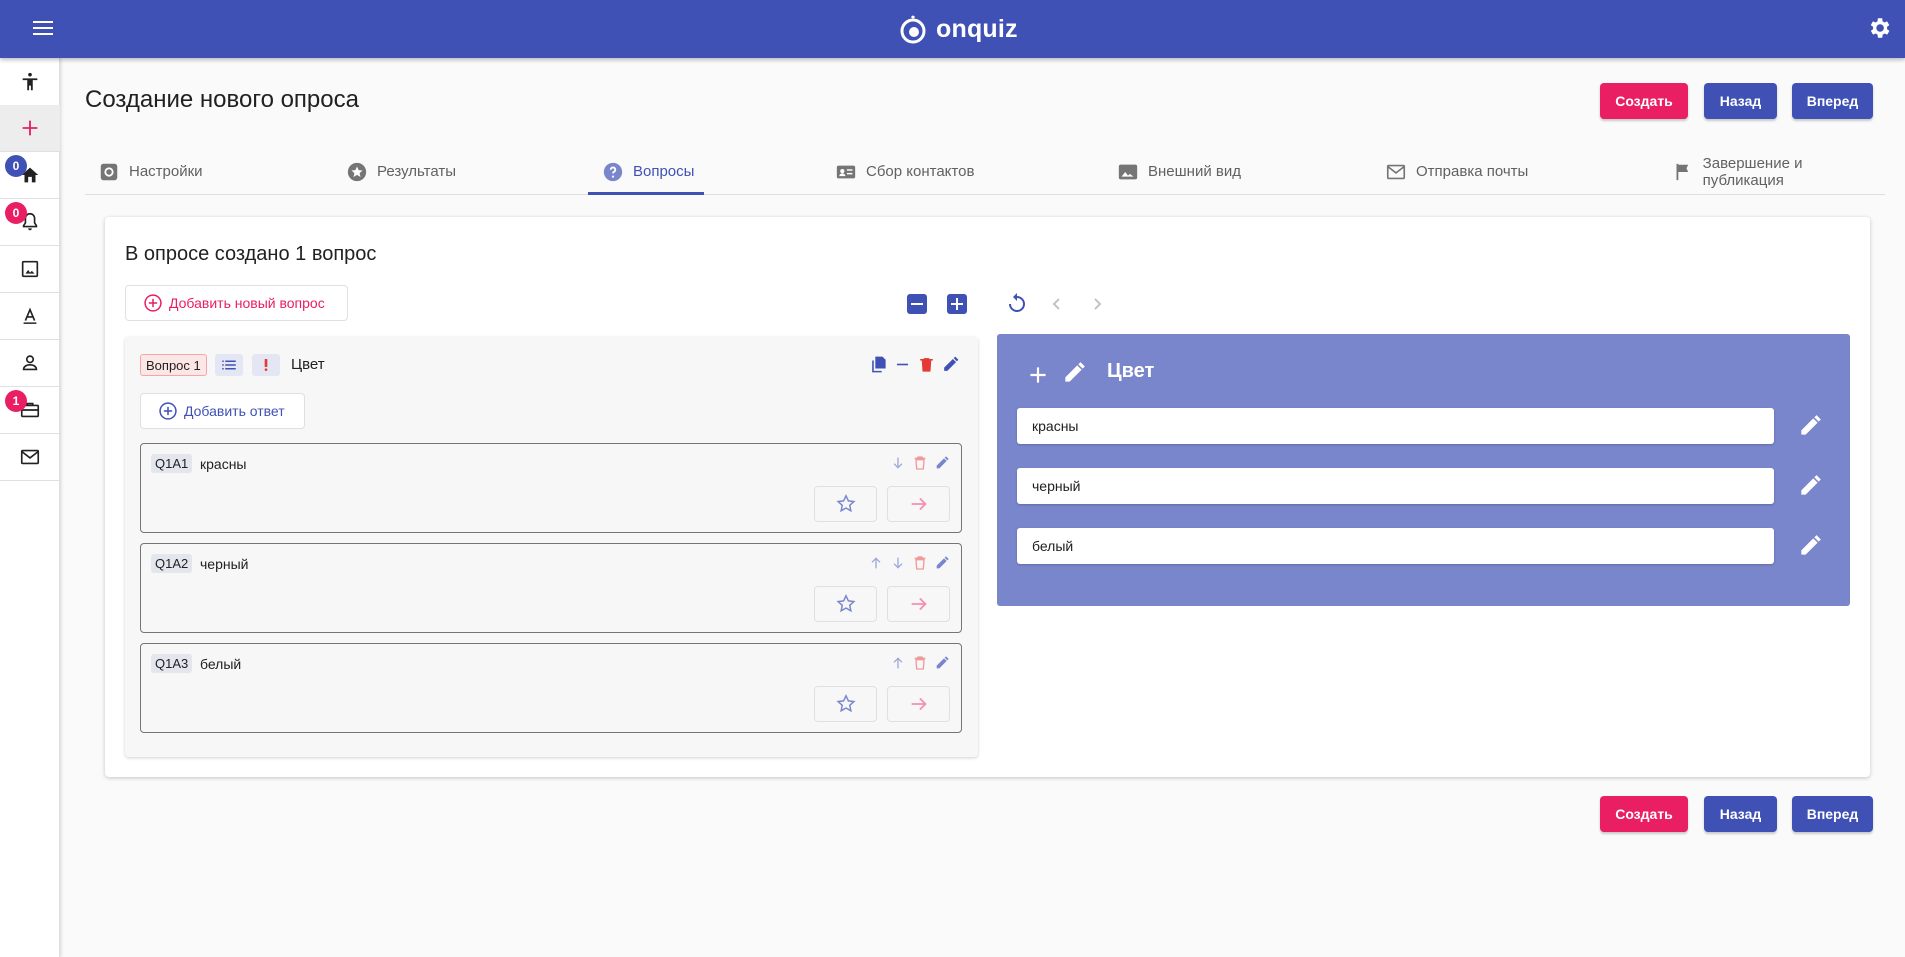 Image resolution: width=1905 pixels, height=957 pixels. I want to click on sidebar: 0 0 1, so click(30, 507).